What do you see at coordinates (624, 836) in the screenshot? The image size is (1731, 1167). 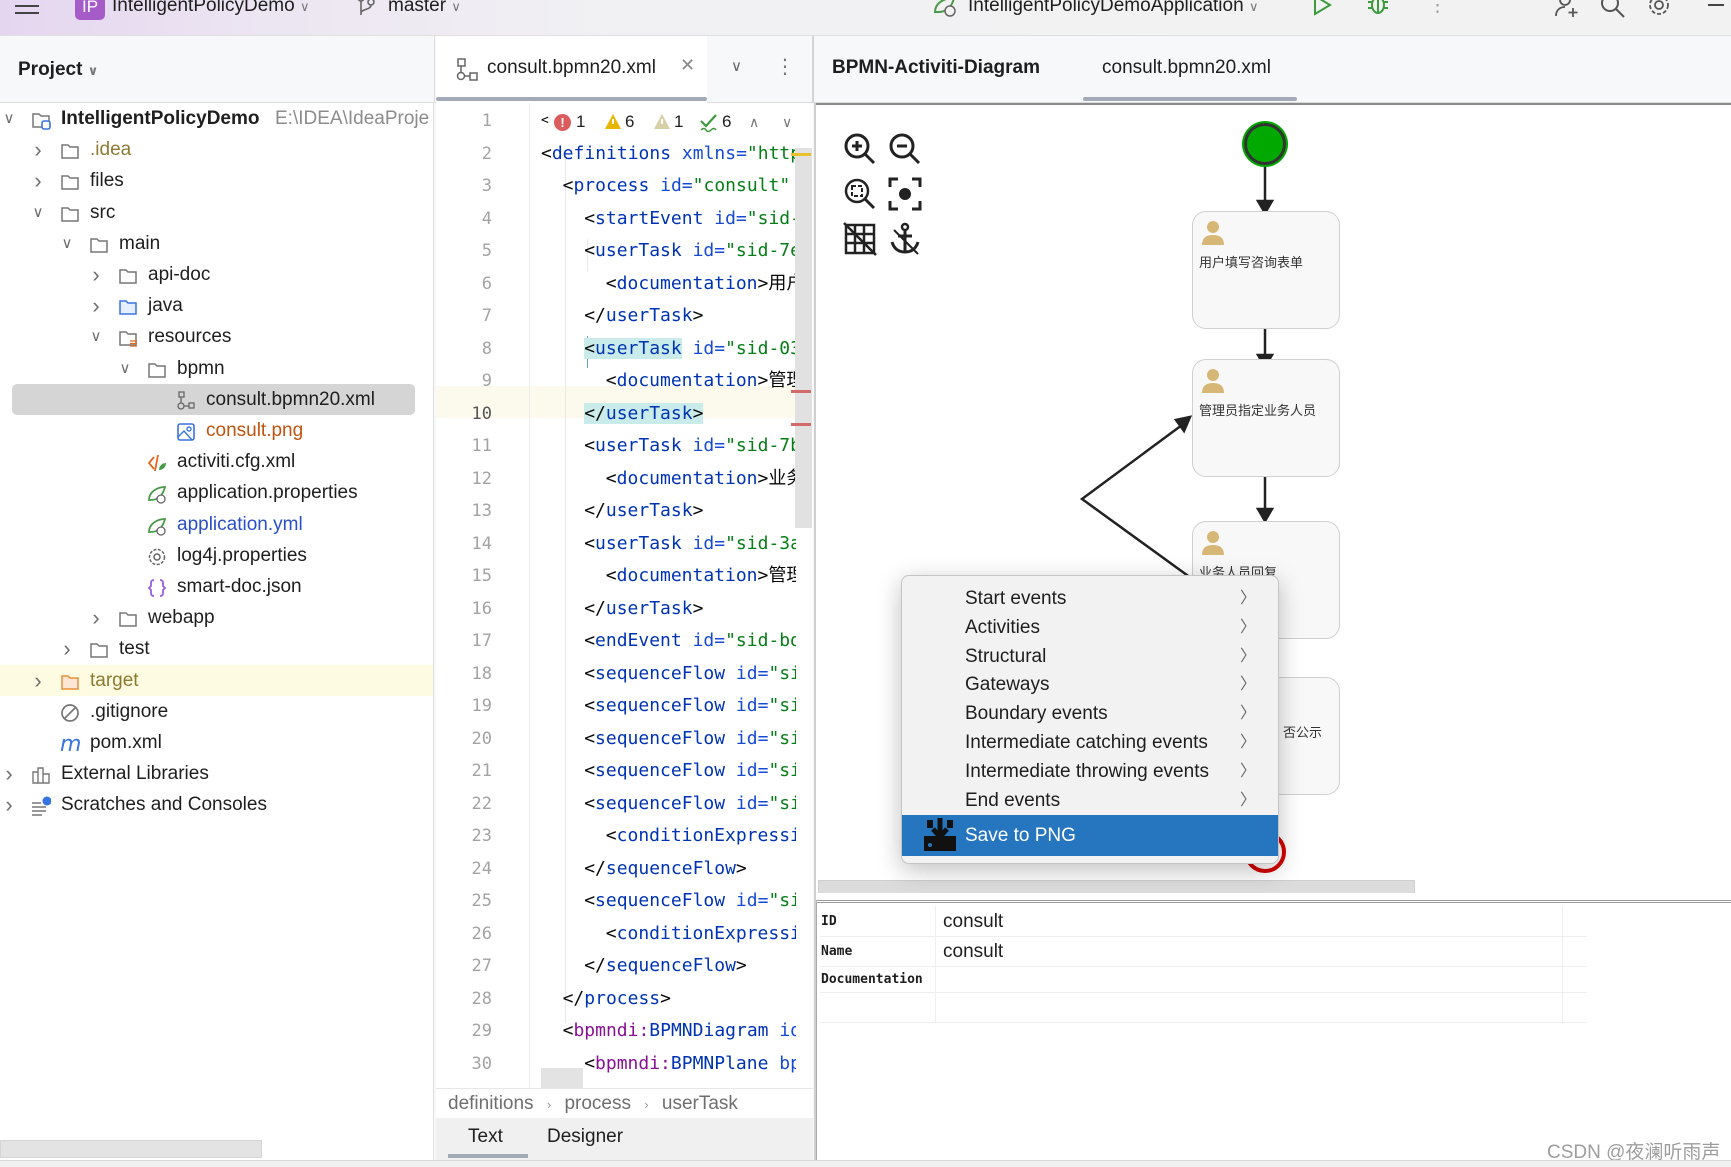 I see `code-line: 23 <conditionExpression` at bounding box center [624, 836].